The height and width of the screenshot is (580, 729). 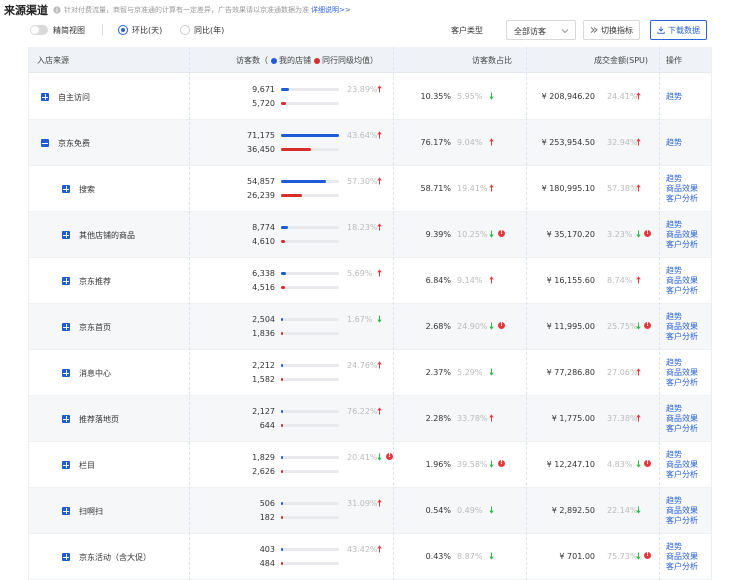 I want to click on compact-view-toggle, so click(x=39, y=30).